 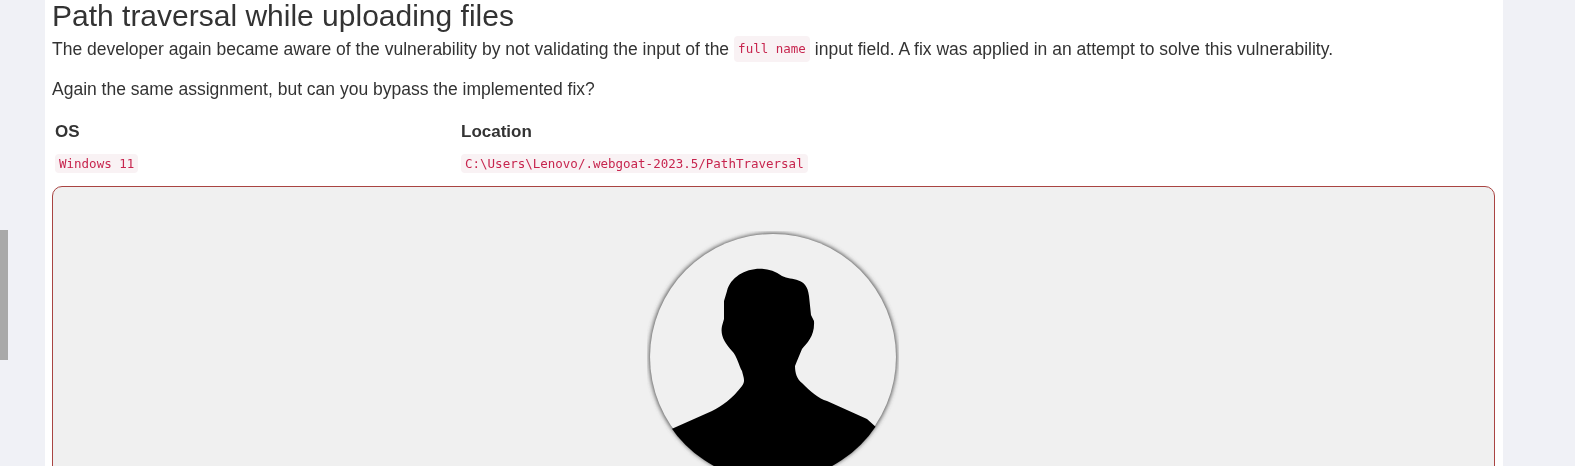 I want to click on paragraph-text: input field. A fix was applied in an attempt to solve this vulnerability., so click(x=1073, y=49).